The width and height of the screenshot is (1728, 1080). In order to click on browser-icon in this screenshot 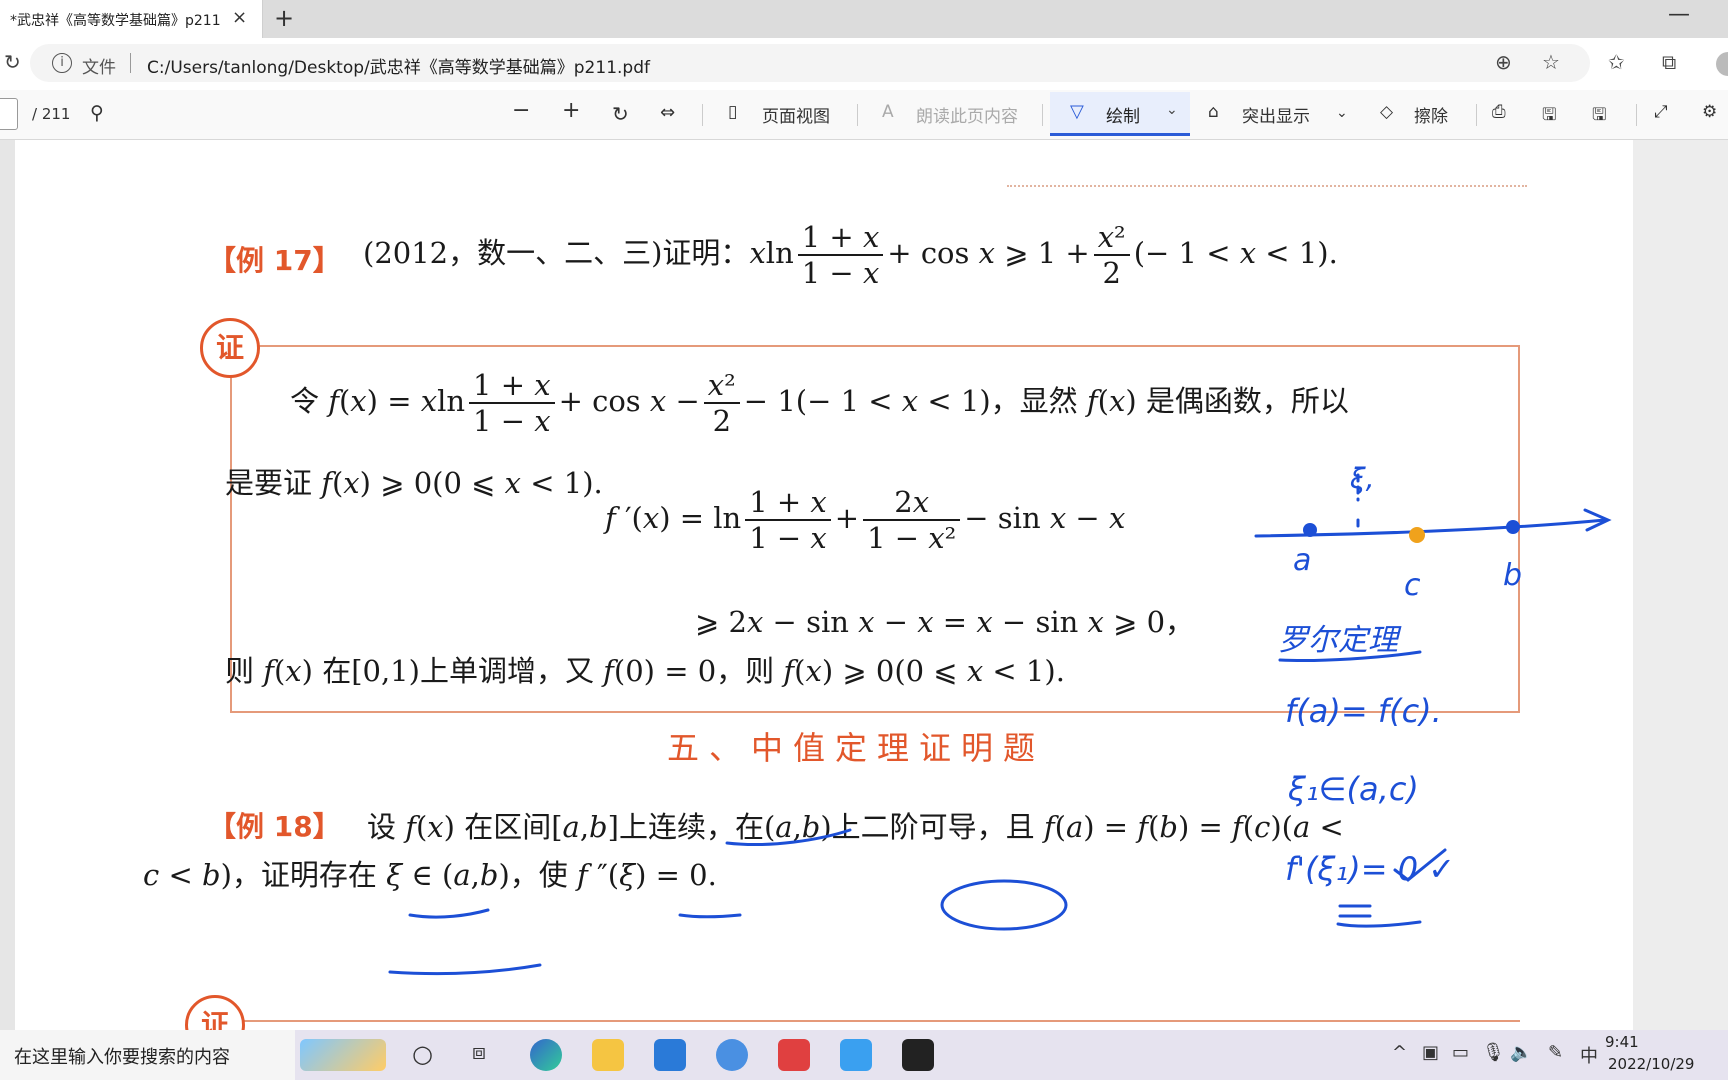, I will do `click(732, 1055)`.